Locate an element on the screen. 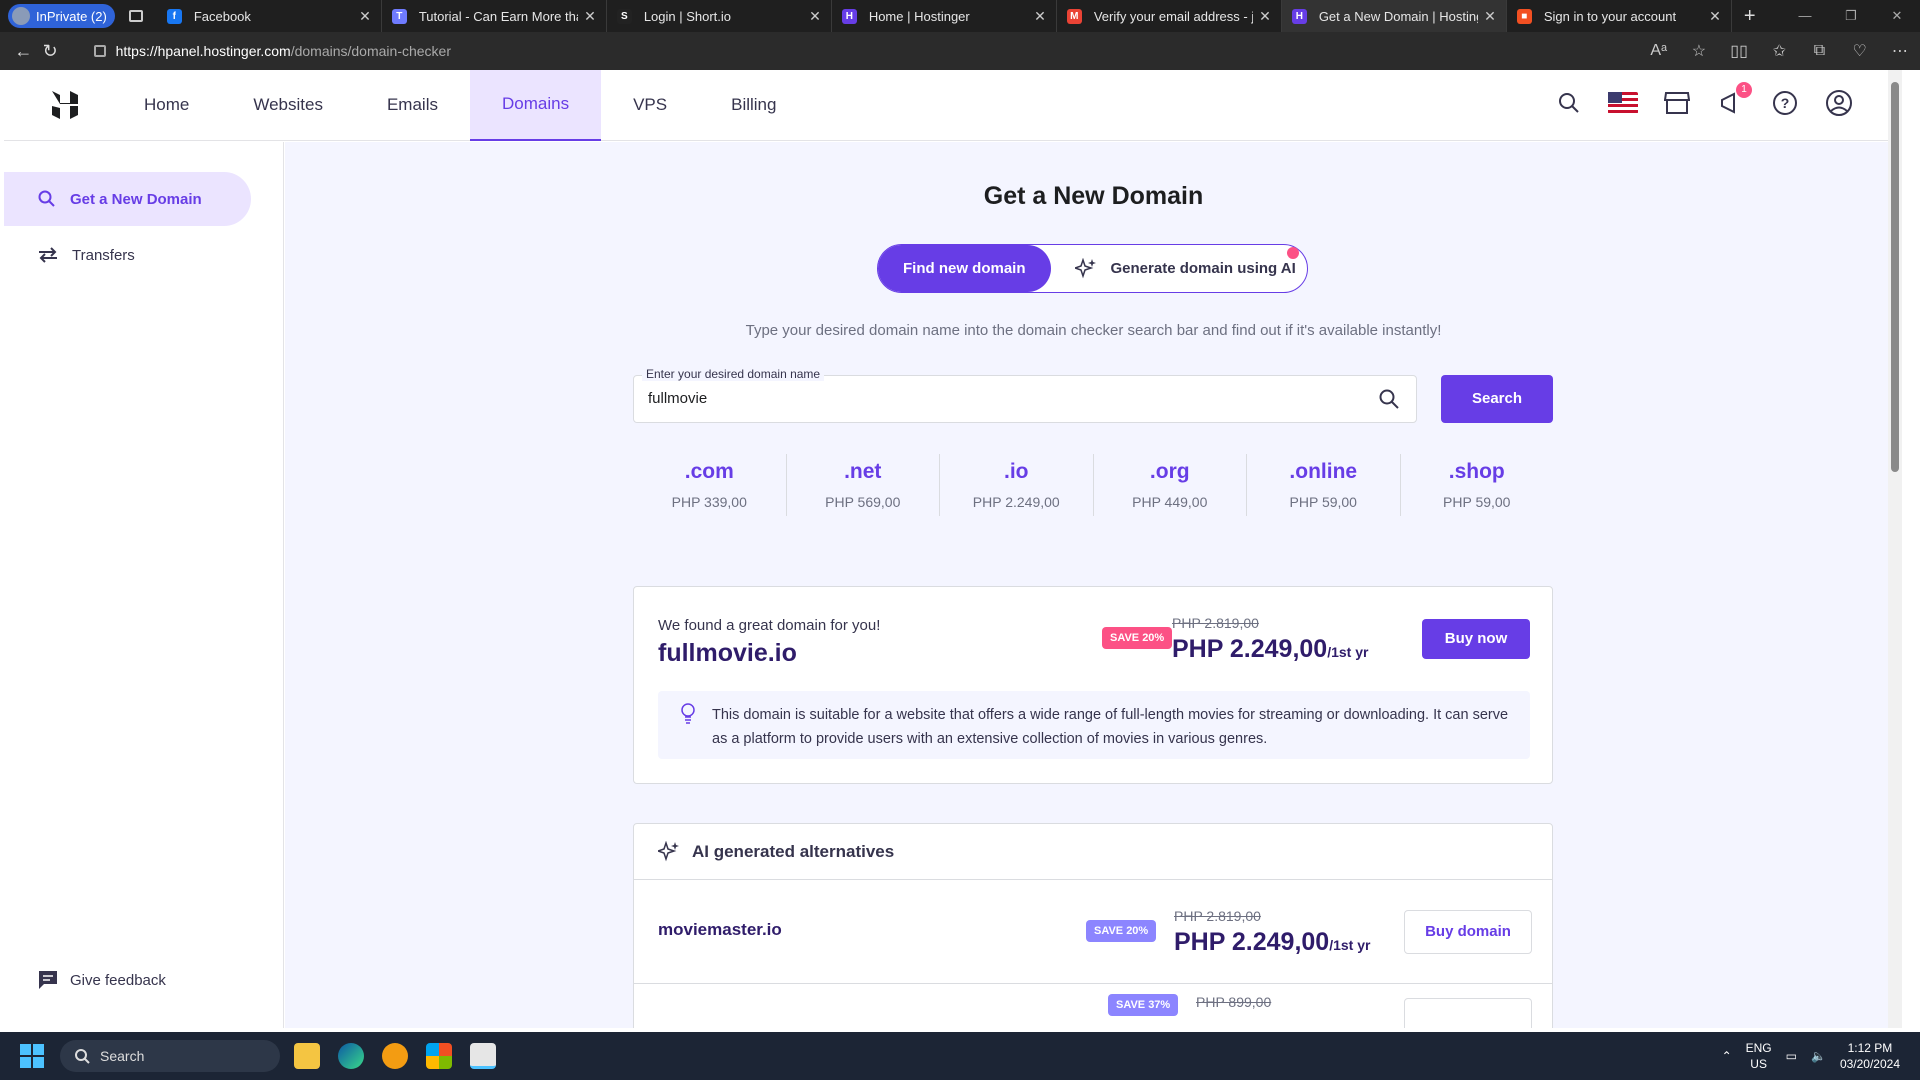 The image size is (1920, 1080). price-value: PHP 2.249,00 is located at coordinates (1252, 942).